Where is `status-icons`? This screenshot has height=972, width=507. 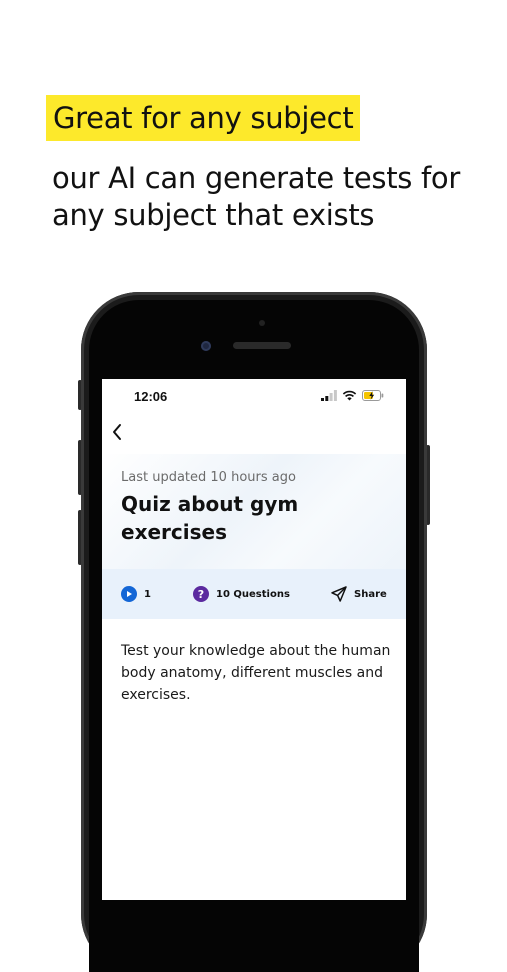 status-icons is located at coordinates (352, 395).